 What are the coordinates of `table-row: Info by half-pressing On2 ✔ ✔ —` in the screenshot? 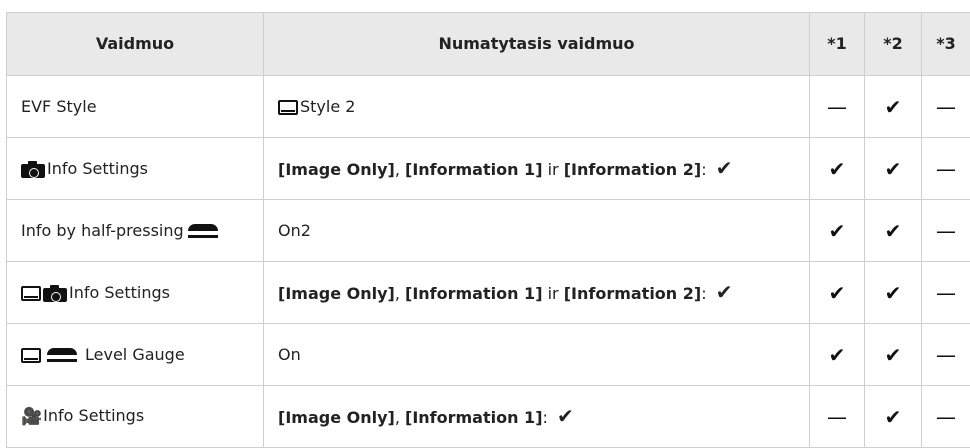 It's located at (488, 231).